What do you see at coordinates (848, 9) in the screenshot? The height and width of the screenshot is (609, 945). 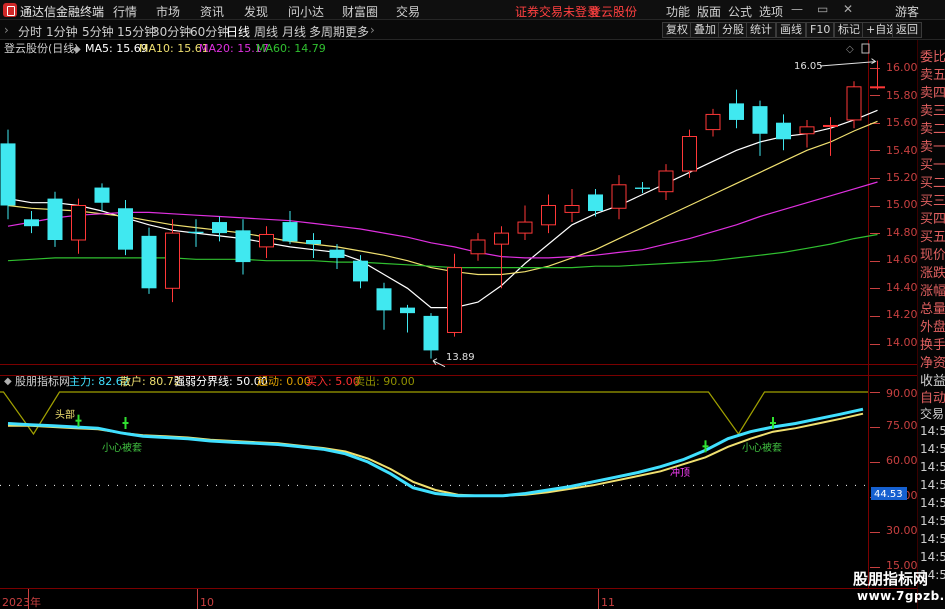 I see `close-button: ✕` at bounding box center [848, 9].